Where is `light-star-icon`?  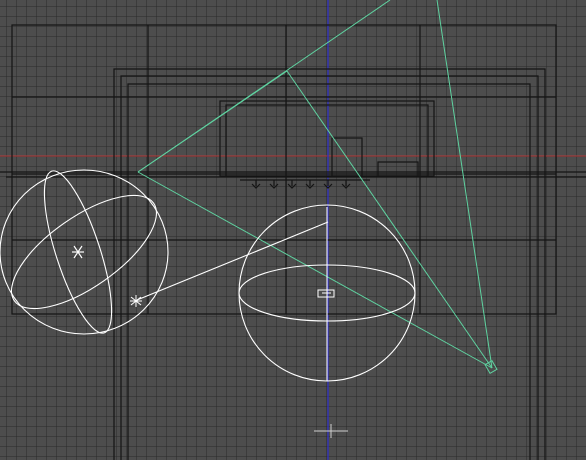 light-star-icon is located at coordinates (136, 301).